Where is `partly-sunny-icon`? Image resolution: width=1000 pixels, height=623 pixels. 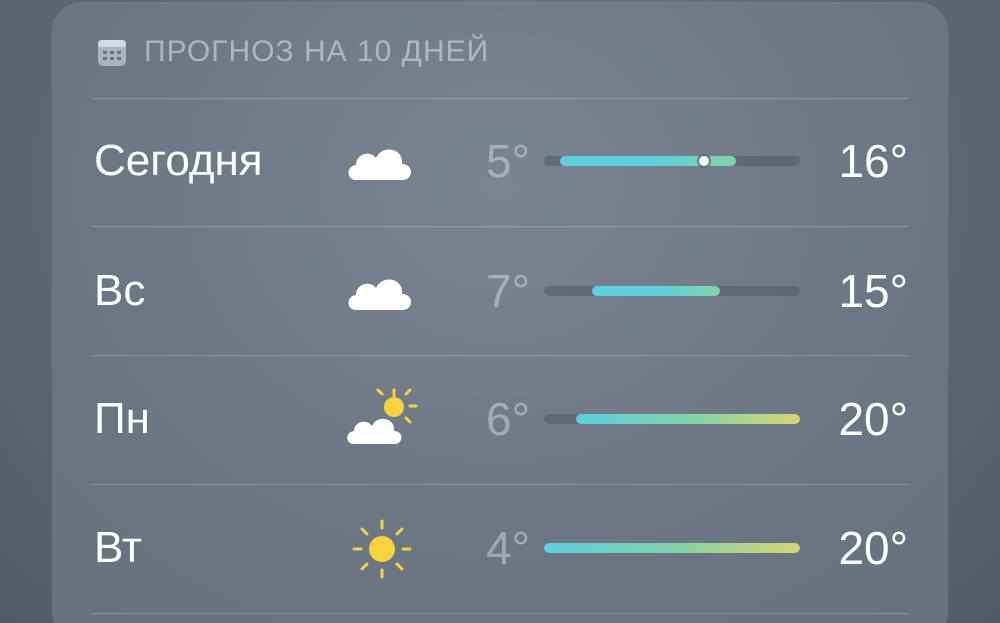 partly-sunny-icon is located at coordinates (382, 416).